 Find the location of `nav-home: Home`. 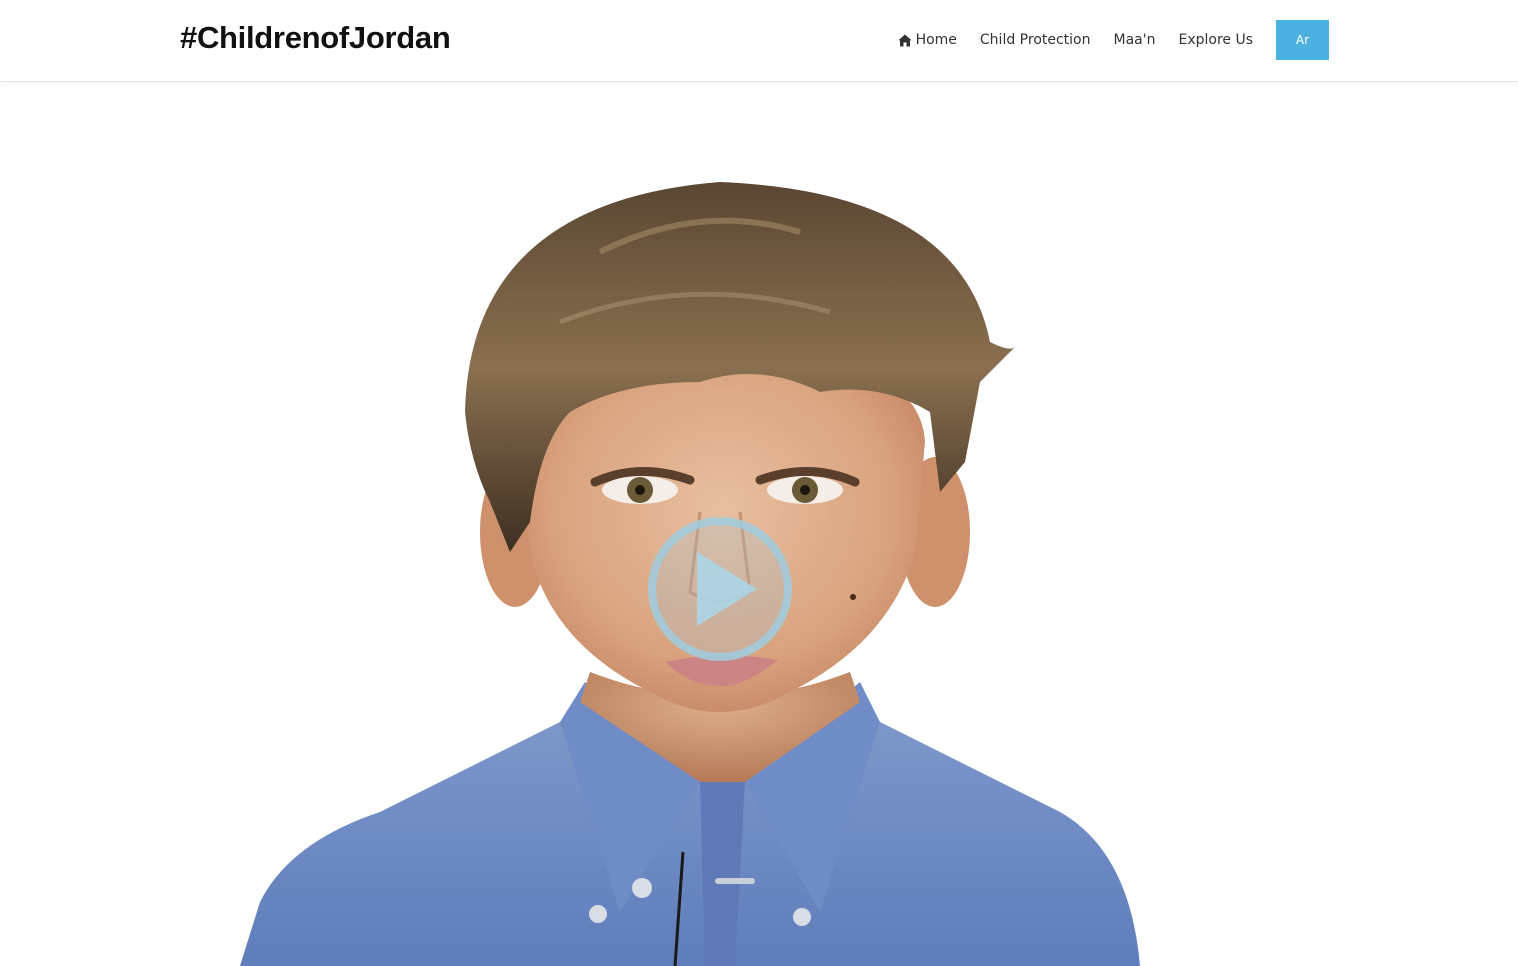

nav-home: Home is located at coordinates (927, 40).